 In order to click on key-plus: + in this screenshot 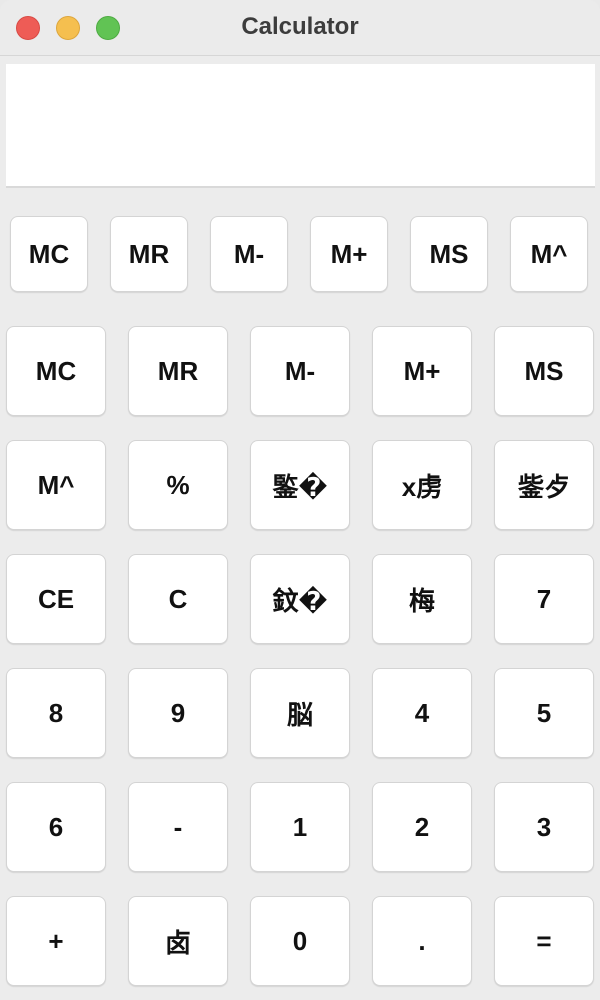, I will do `click(56, 941)`.